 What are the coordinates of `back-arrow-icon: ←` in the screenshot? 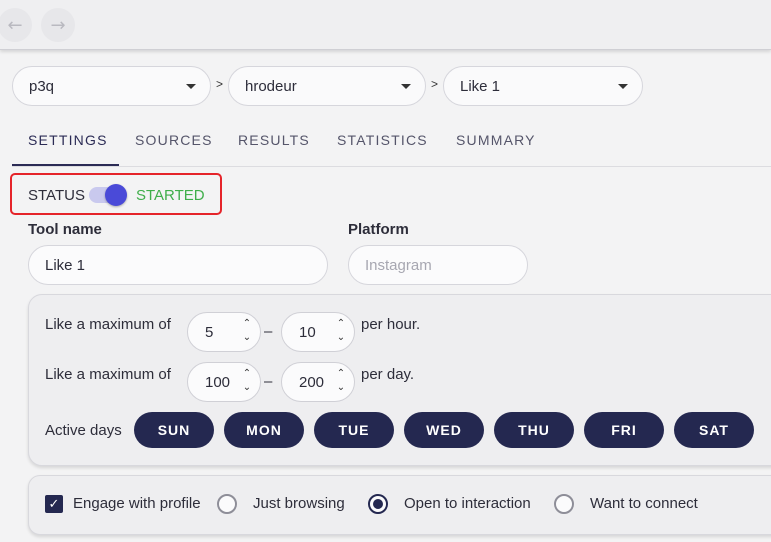 It's located at (16, 25).